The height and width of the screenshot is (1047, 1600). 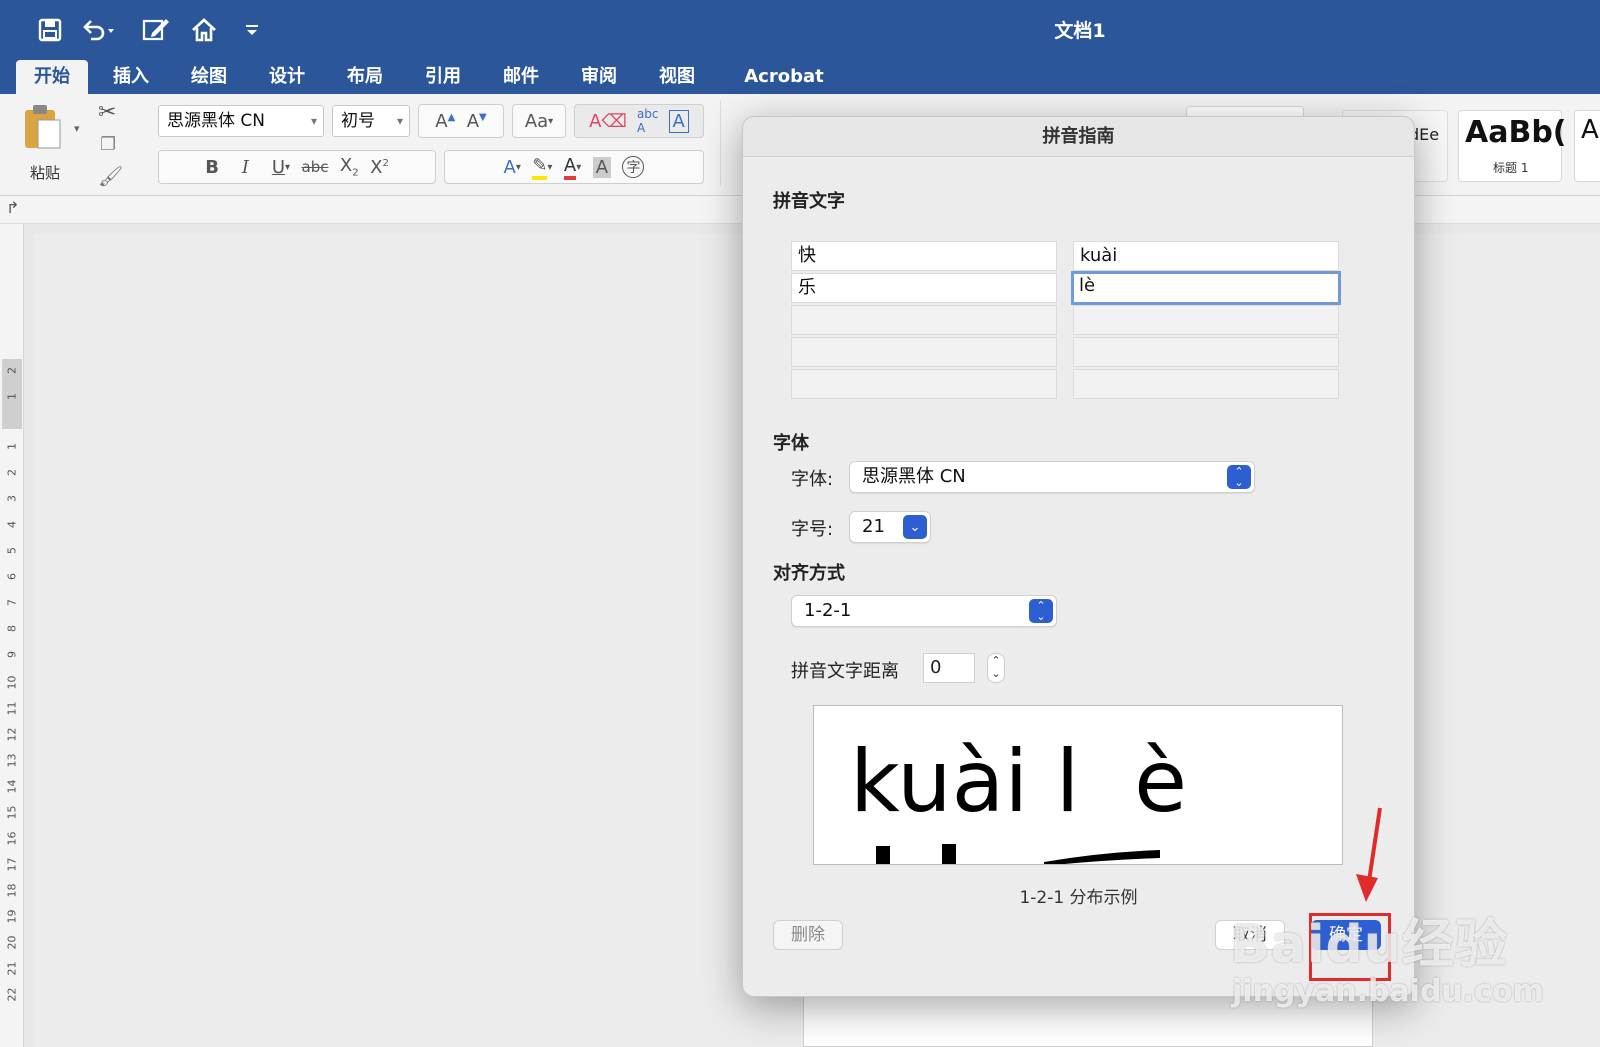 I want to click on offset-stepper: ⌃ ⌄, so click(x=996, y=668).